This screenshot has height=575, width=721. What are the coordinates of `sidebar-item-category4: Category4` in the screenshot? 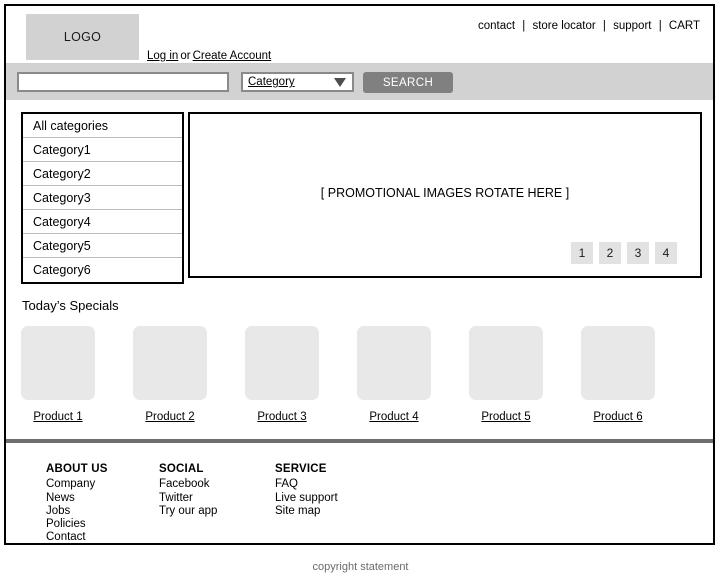 It's located at (102, 222).